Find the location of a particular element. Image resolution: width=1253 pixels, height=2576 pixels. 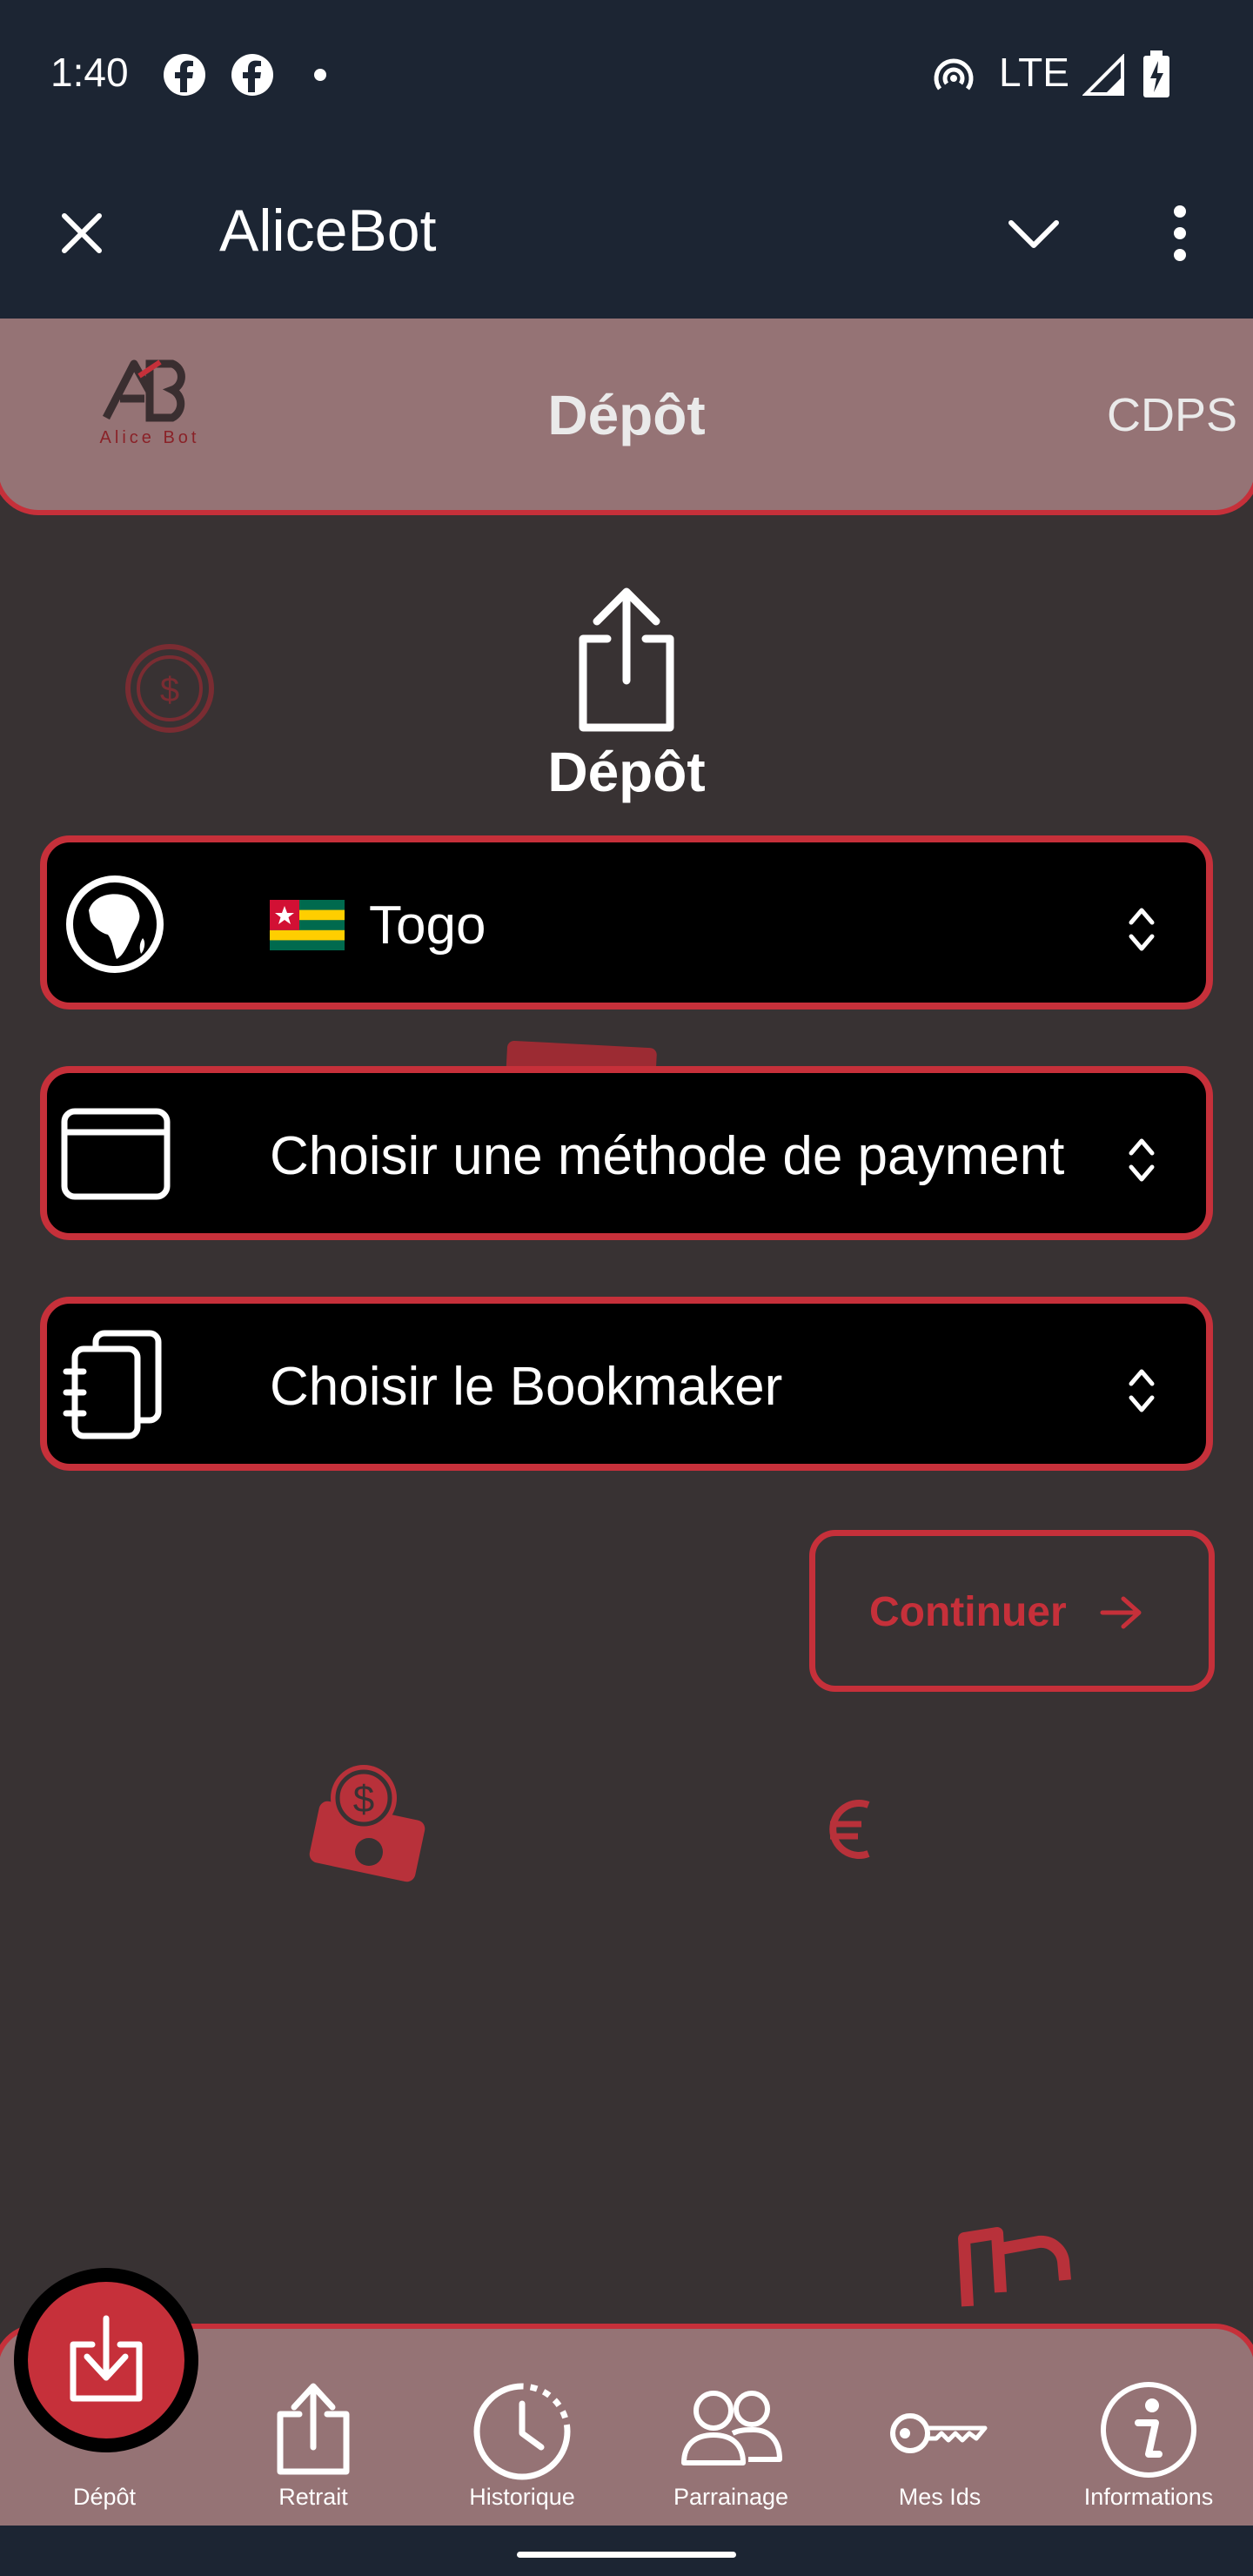

payment-method-select: Choisir une méthode de payment is located at coordinates (626, 1153).